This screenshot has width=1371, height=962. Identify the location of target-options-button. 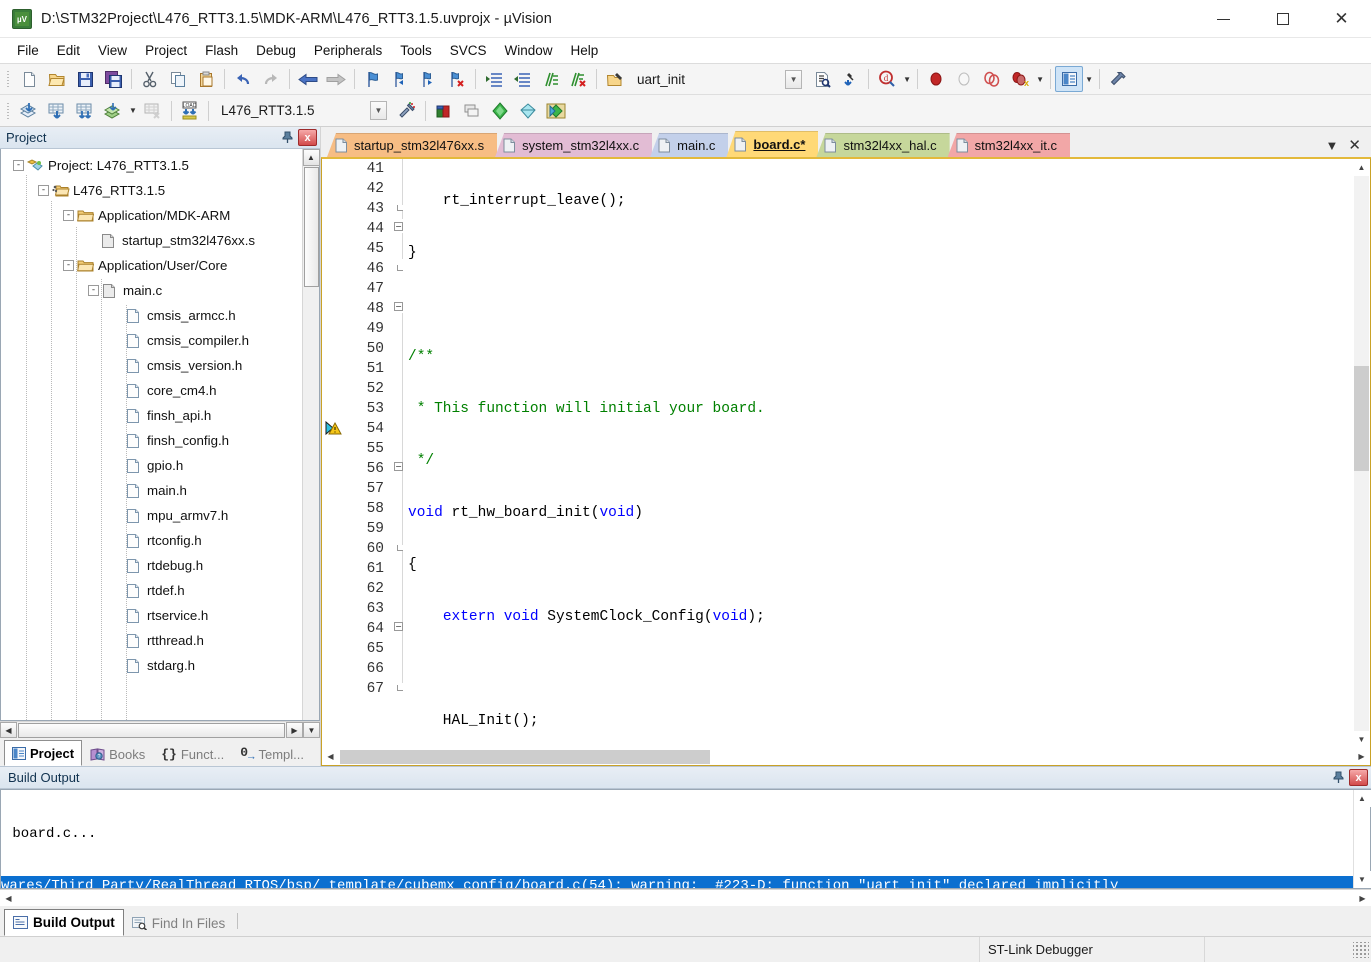
(407, 111).